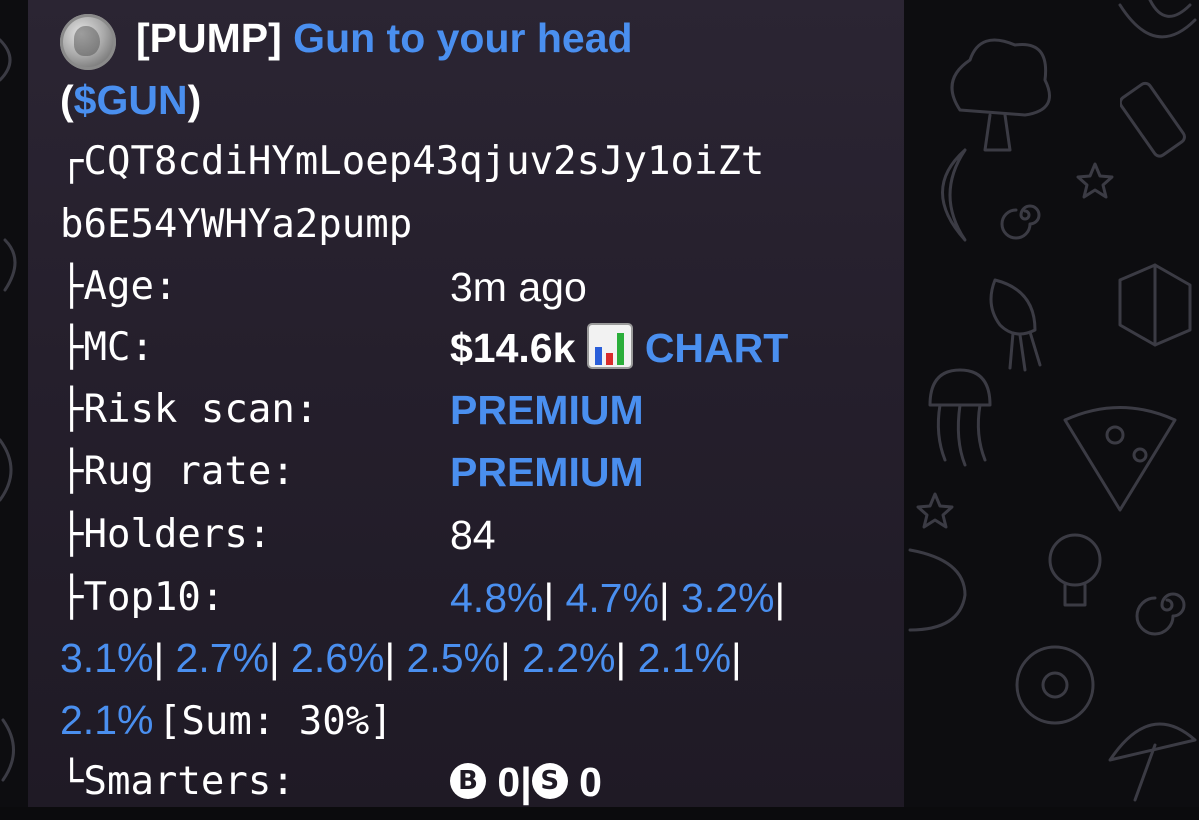 The width and height of the screenshot is (1199, 820). Describe the element at coordinates (118, 347) in the screenshot. I see `mc-label: MC:` at that location.